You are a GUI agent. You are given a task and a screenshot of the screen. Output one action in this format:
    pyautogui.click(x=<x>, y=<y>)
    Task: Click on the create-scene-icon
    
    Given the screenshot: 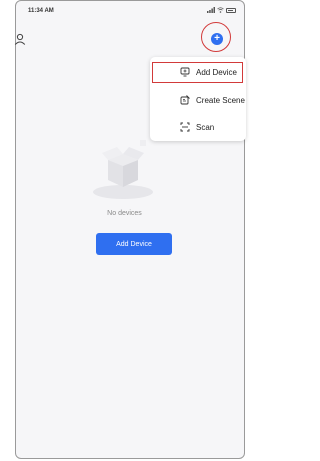 What is the action you would take?
    pyautogui.click(x=185, y=100)
    